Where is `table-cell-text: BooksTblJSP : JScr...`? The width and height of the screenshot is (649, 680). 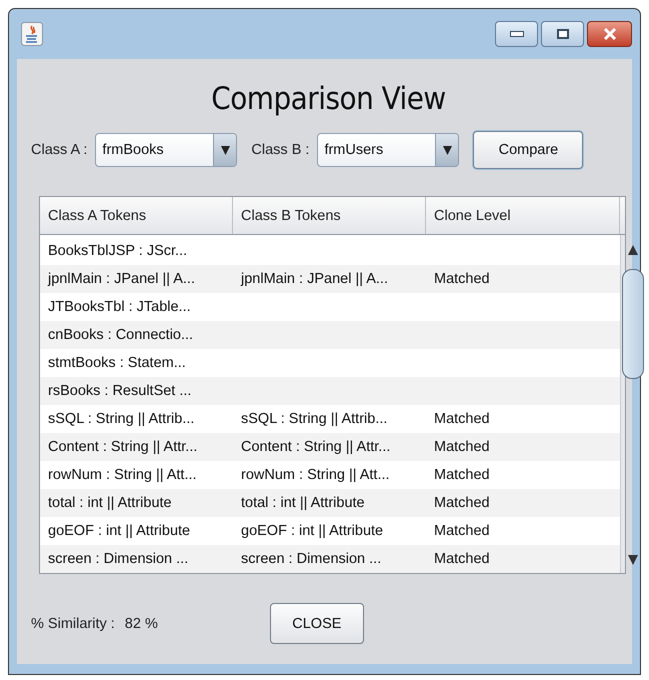
table-cell-text: BooksTblJSP : JScr... is located at coordinates (117, 251).